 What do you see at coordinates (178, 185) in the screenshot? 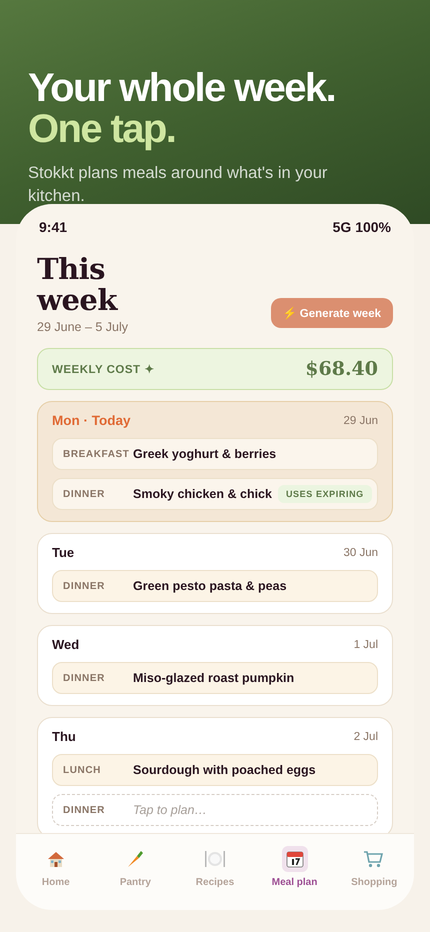
I see `hero-subtitle: Stokkt plans meals around what's in your kitchen.` at bounding box center [178, 185].